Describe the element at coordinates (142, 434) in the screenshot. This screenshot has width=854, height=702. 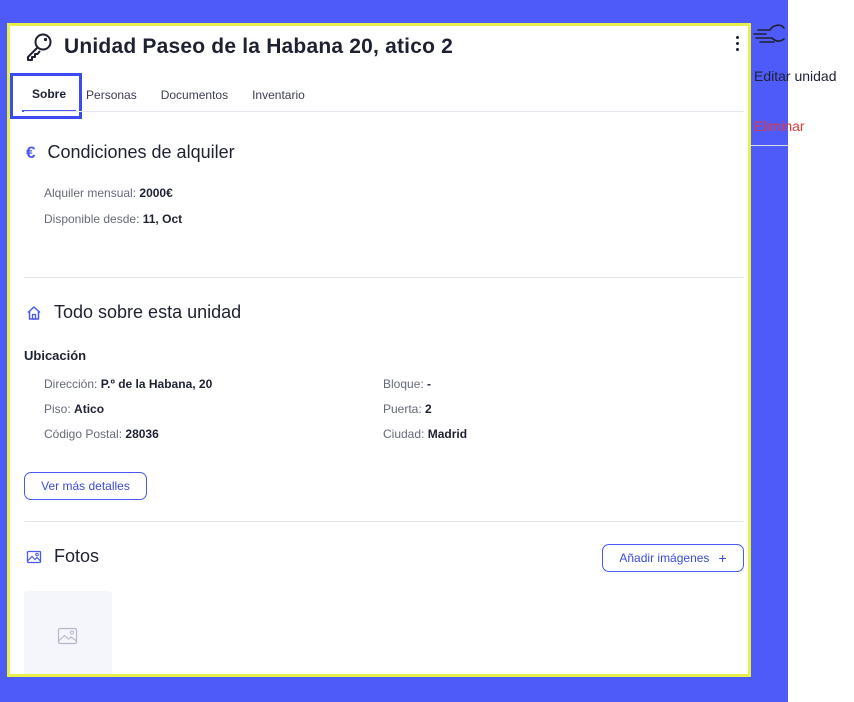
I see `postal-code-value: 28036` at that location.